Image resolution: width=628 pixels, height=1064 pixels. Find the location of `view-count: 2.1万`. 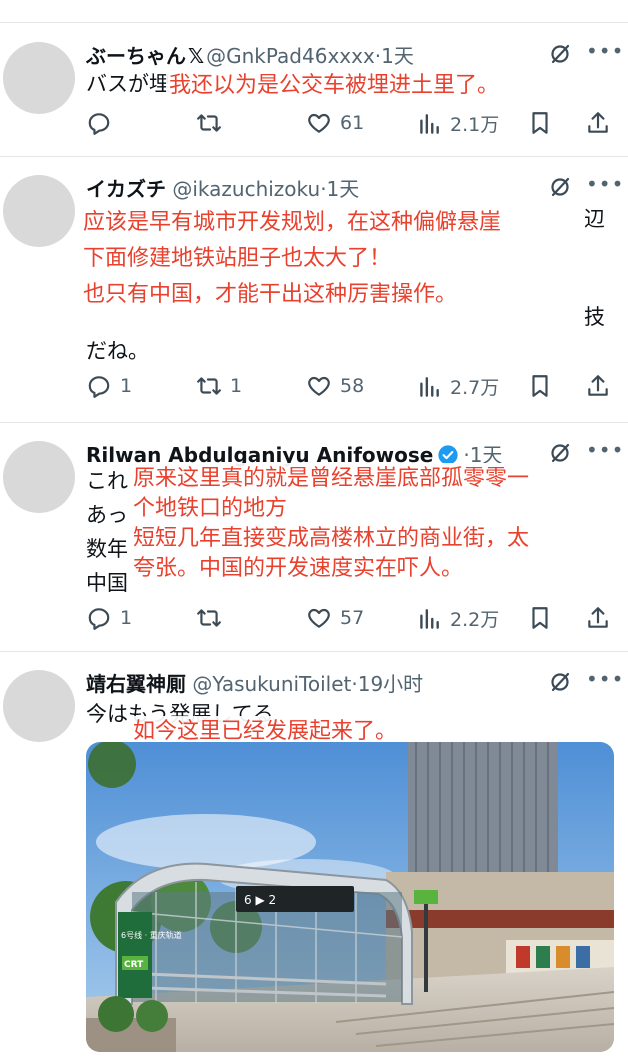

view-count: 2.1万 is located at coordinates (475, 125).